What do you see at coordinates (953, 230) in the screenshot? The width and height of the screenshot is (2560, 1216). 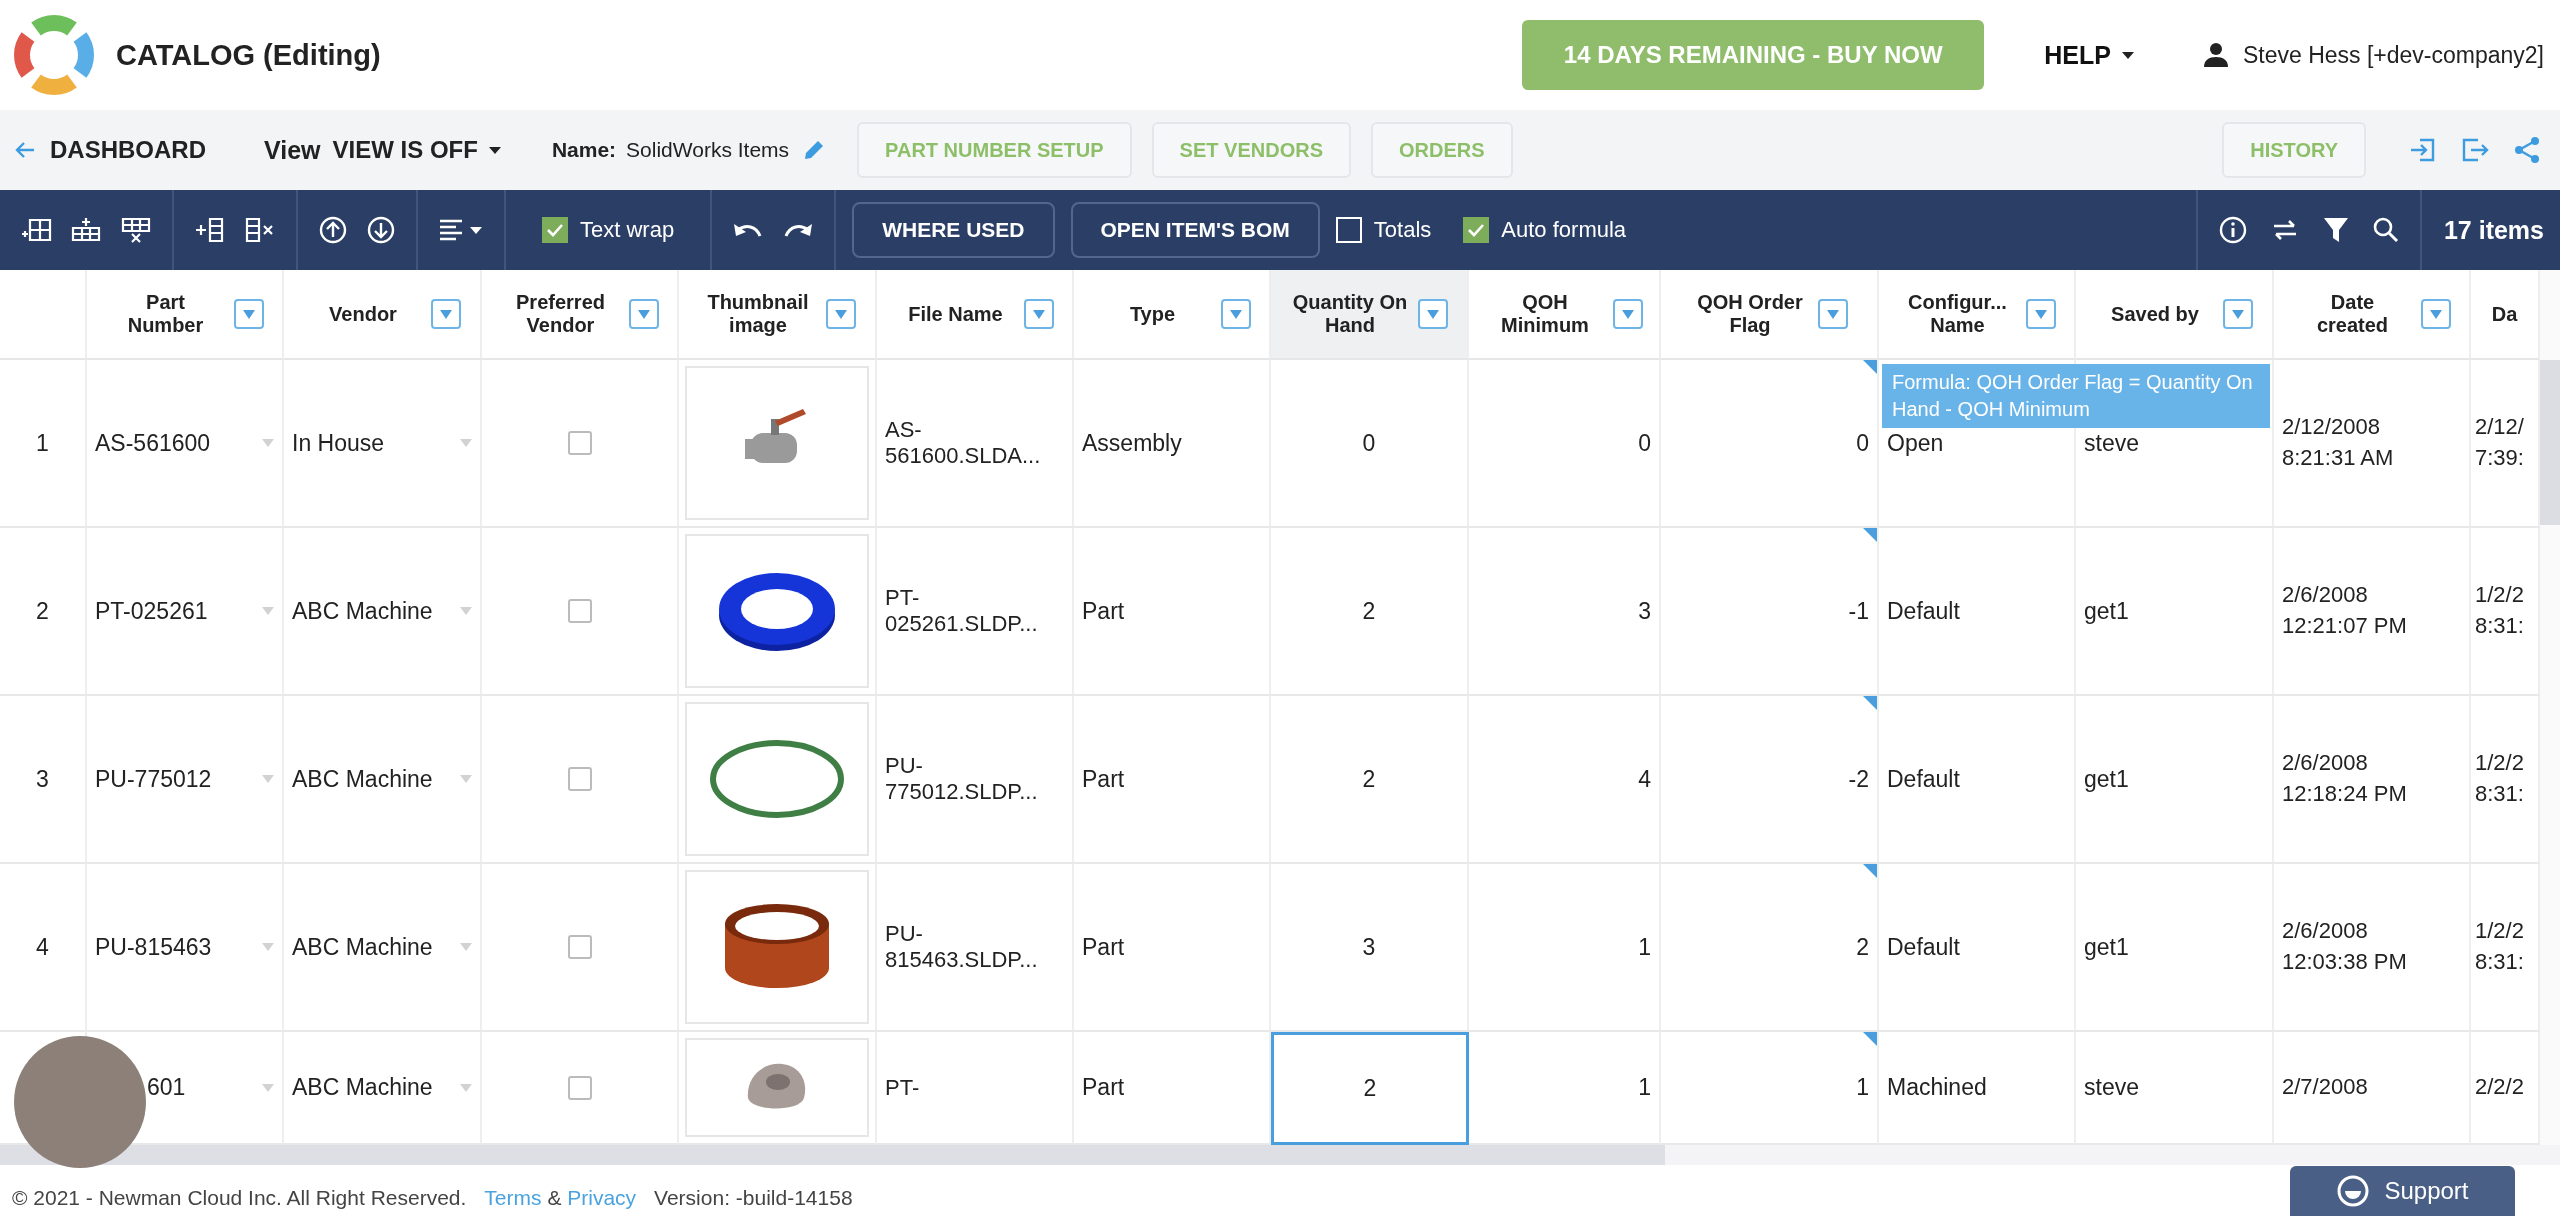 I see `toolbar-button: WHERE USED` at bounding box center [953, 230].